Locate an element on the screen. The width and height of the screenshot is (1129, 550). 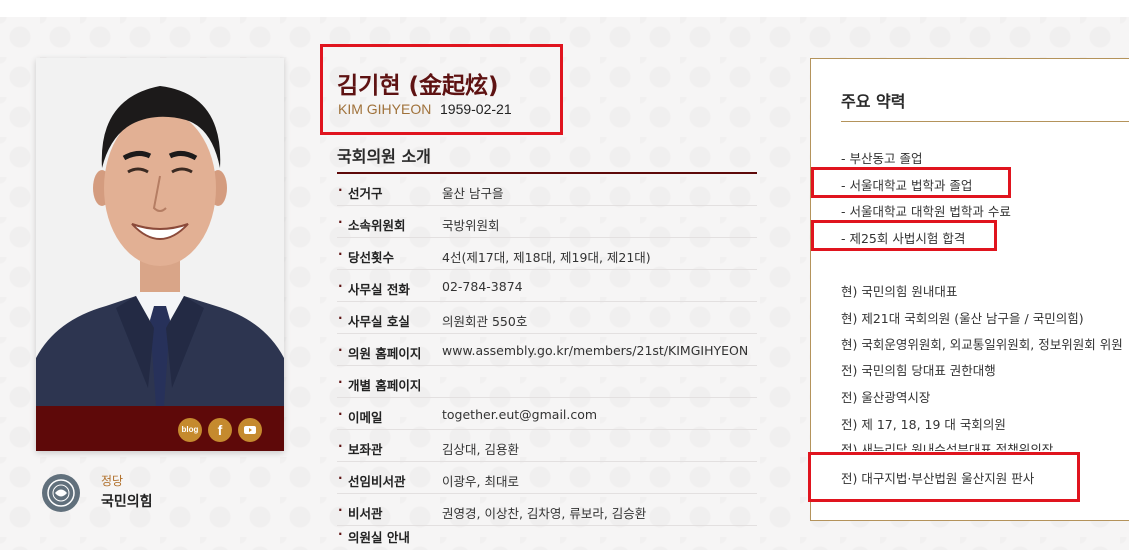
info-value: 02-784-3874 is located at coordinates (482, 286).